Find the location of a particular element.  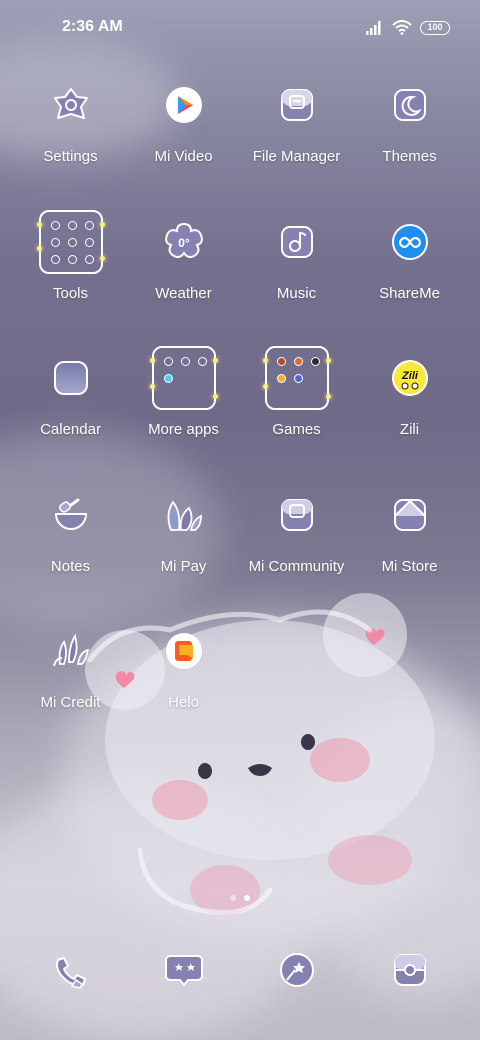

dock is located at coordinates (240, 978).